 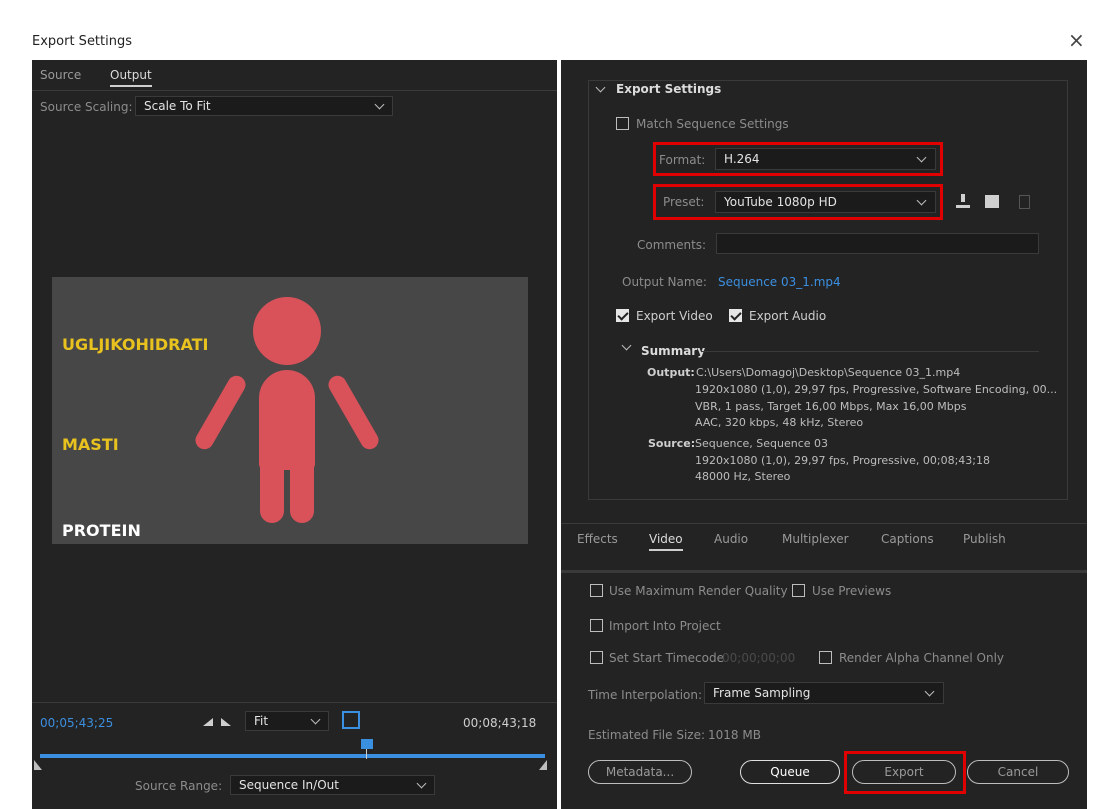 I want to click on tab-captions: Captions, so click(x=907, y=539).